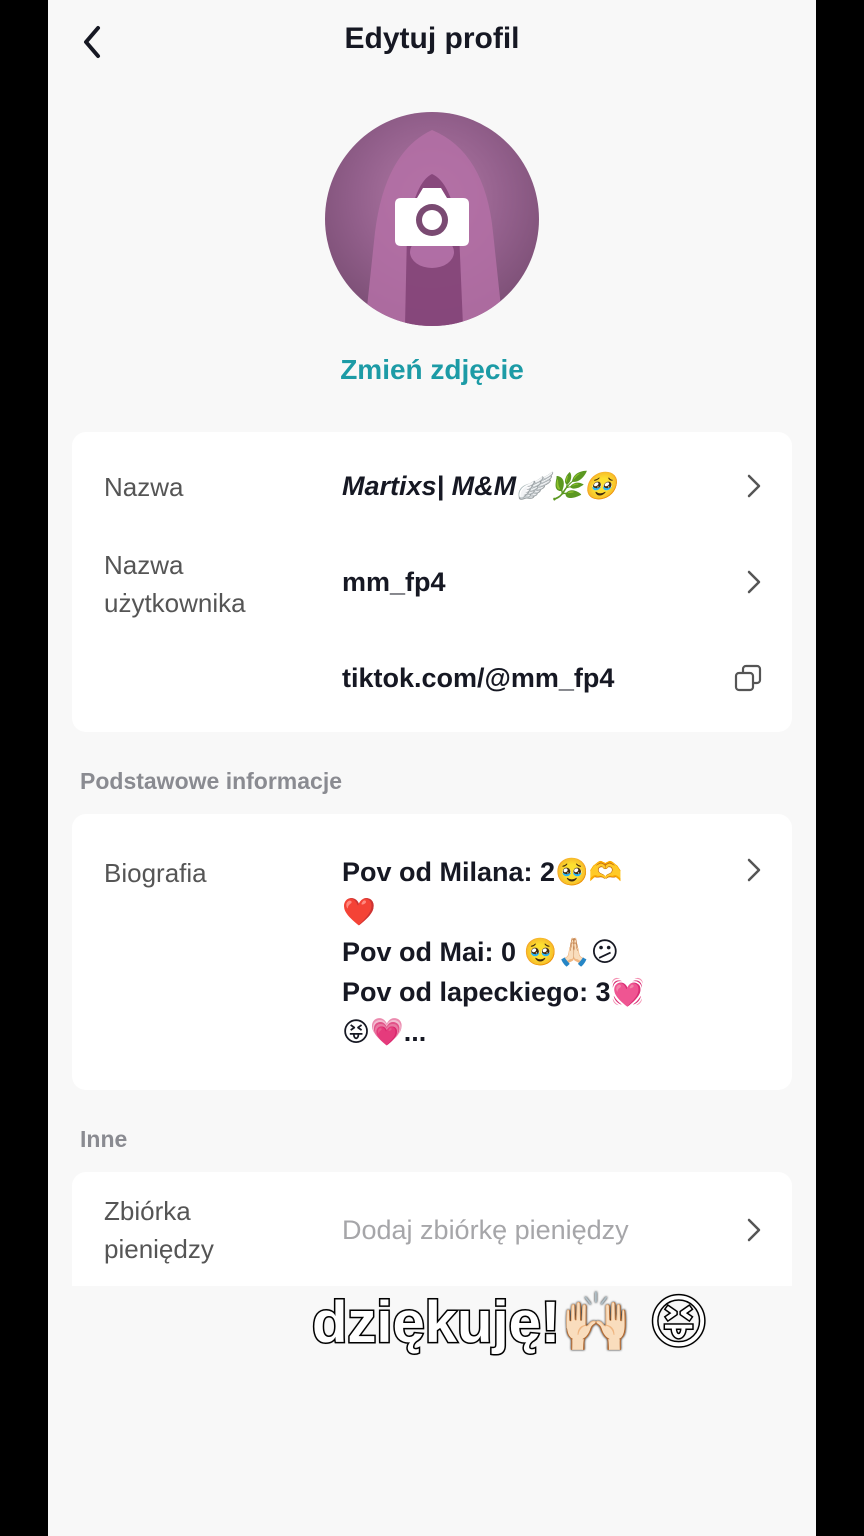  What do you see at coordinates (155, 873) in the screenshot?
I see `bio-label: Biografia` at bounding box center [155, 873].